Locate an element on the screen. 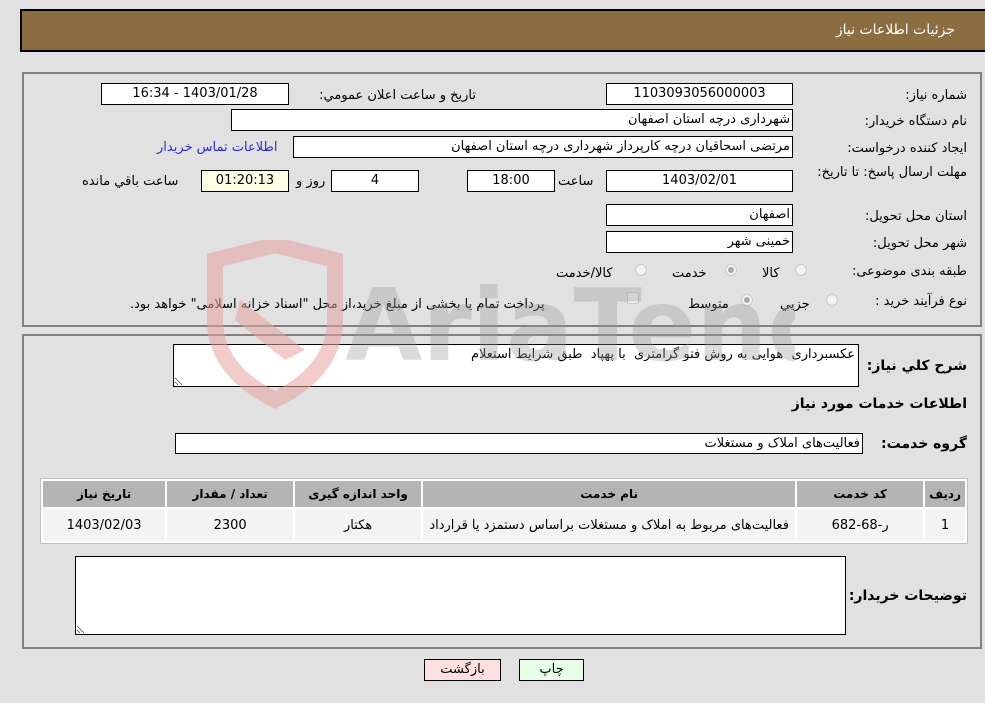 The image size is (985, 703). col-header-need-date: تاریخ نیاز is located at coordinates (104, 494).